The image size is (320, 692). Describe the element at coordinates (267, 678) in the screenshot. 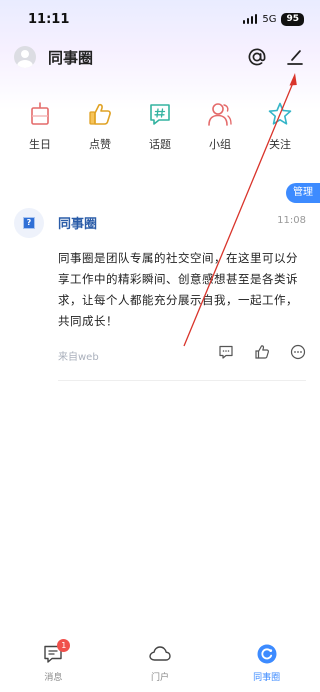

I see `tab-label: 同事圈` at that location.